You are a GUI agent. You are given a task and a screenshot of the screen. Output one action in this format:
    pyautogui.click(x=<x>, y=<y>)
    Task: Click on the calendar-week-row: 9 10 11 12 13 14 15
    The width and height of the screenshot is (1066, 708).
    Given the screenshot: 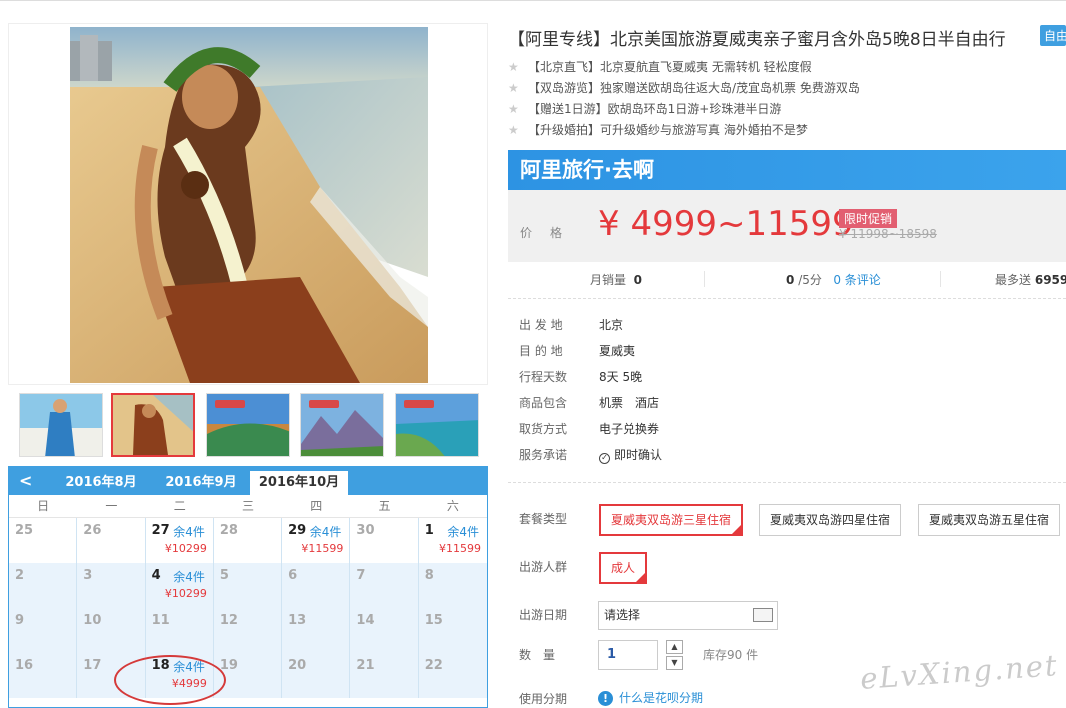 What is the action you would take?
    pyautogui.click(x=248, y=630)
    